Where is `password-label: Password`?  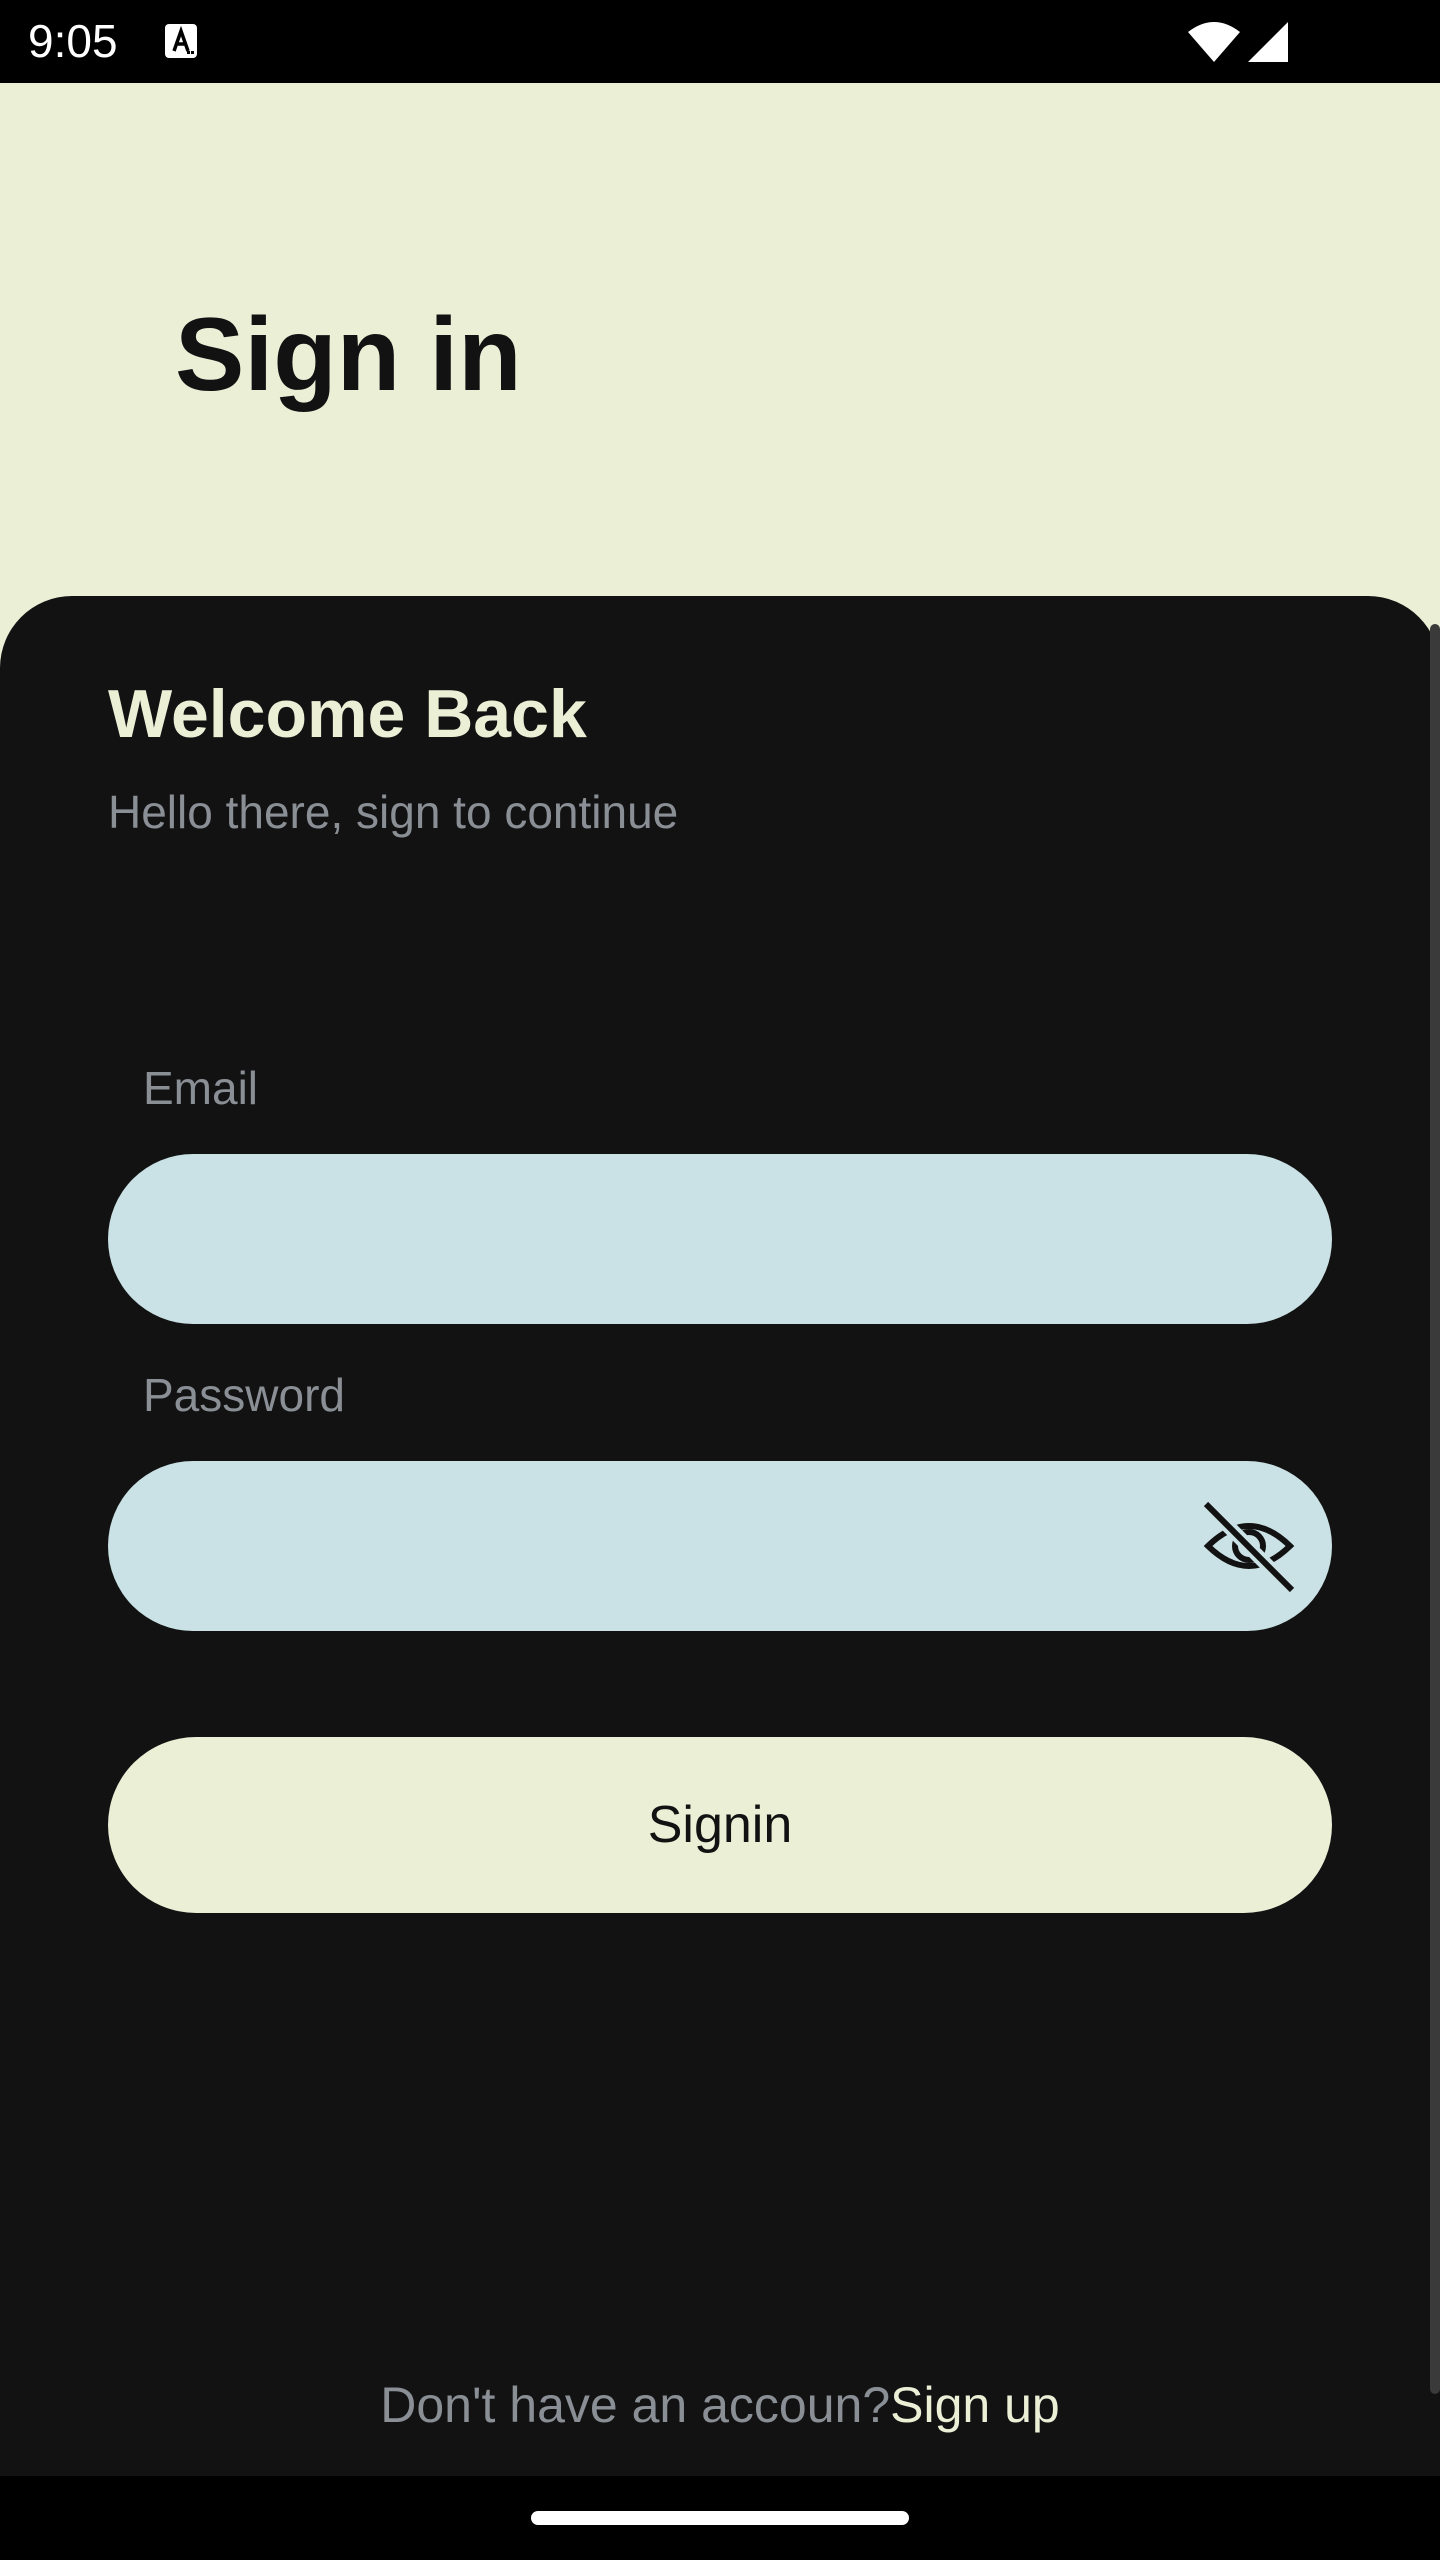 password-label: Password is located at coordinates (244, 1395).